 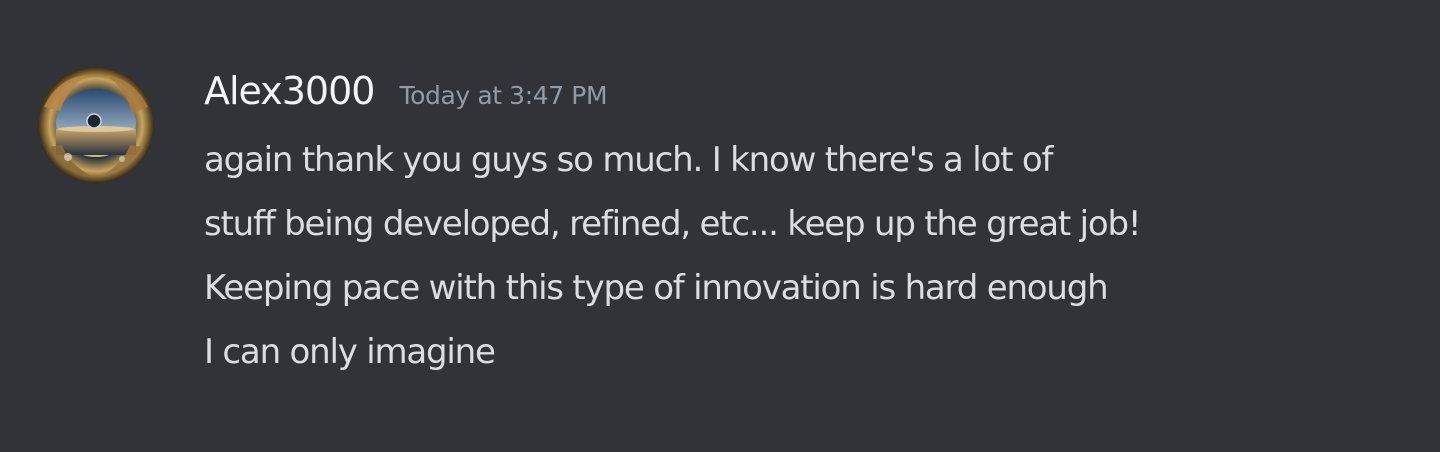 I want to click on message-header: Alex3000 Today at 3:47 PM, so click(x=406, y=93).